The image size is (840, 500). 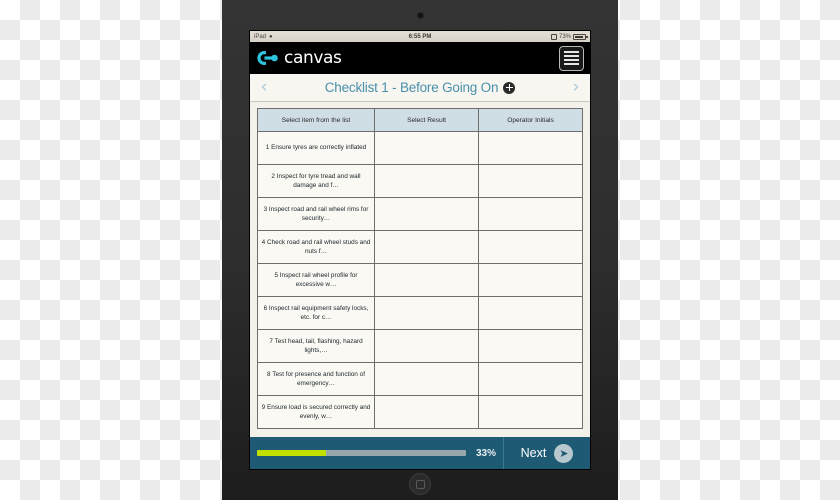 I want to click on progress-bar, so click(x=361, y=453).